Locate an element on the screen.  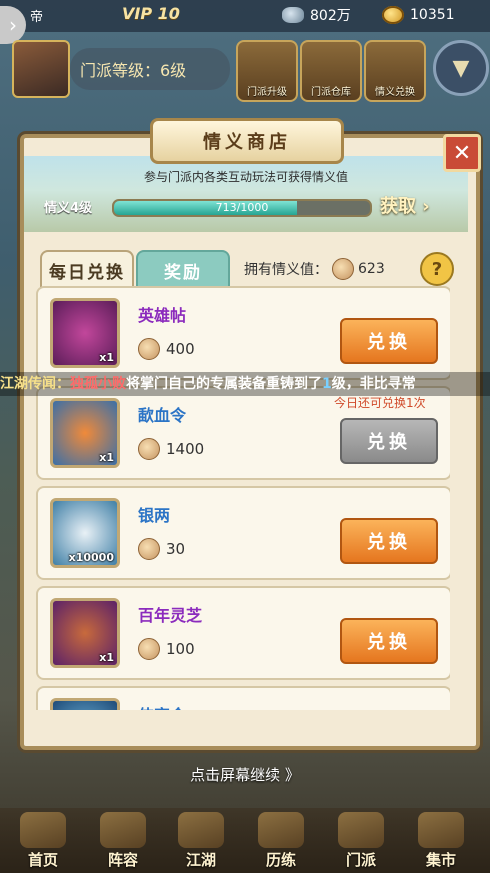
close-icon: ✕ is located at coordinates (462, 153).